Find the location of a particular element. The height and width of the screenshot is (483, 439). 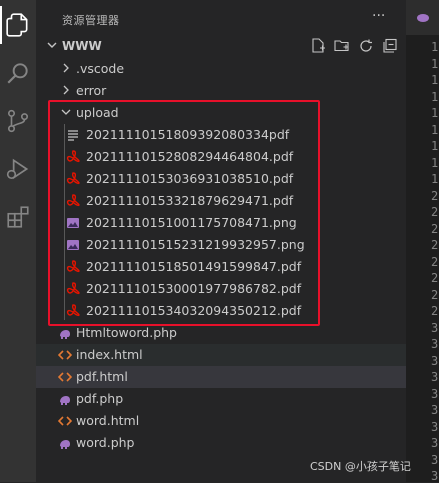

folder-label: .vscode is located at coordinates (100, 68).